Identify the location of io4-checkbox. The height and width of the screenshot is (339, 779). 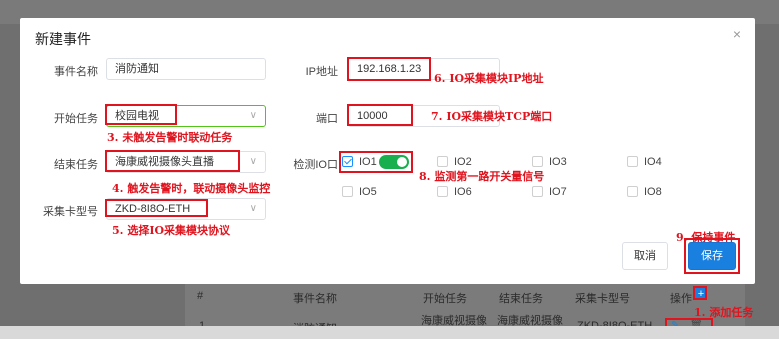
(632, 161).